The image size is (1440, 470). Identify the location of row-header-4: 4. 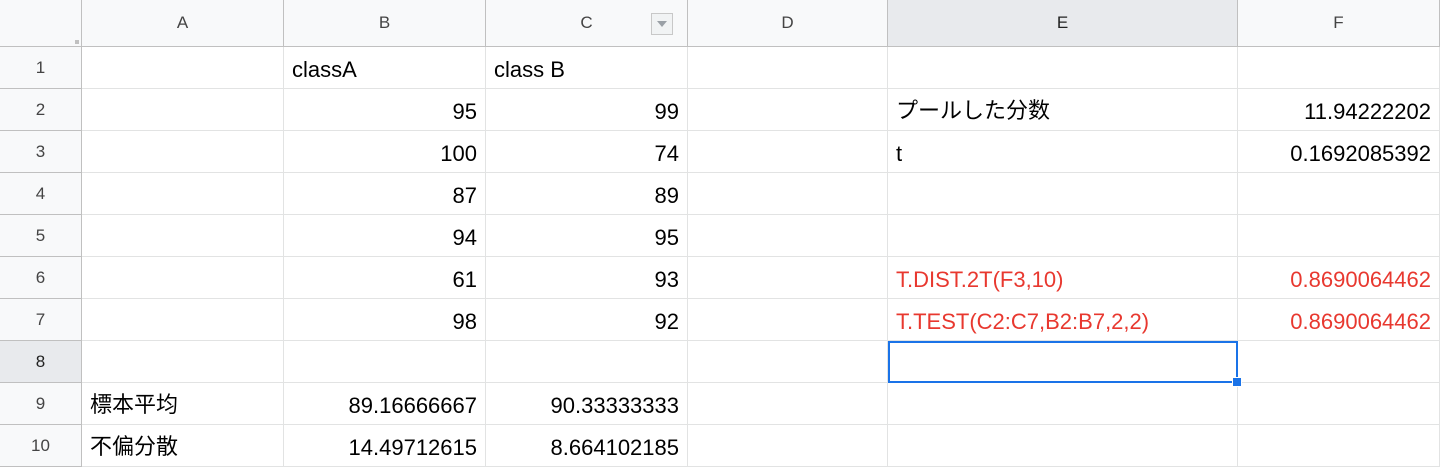
(41, 194).